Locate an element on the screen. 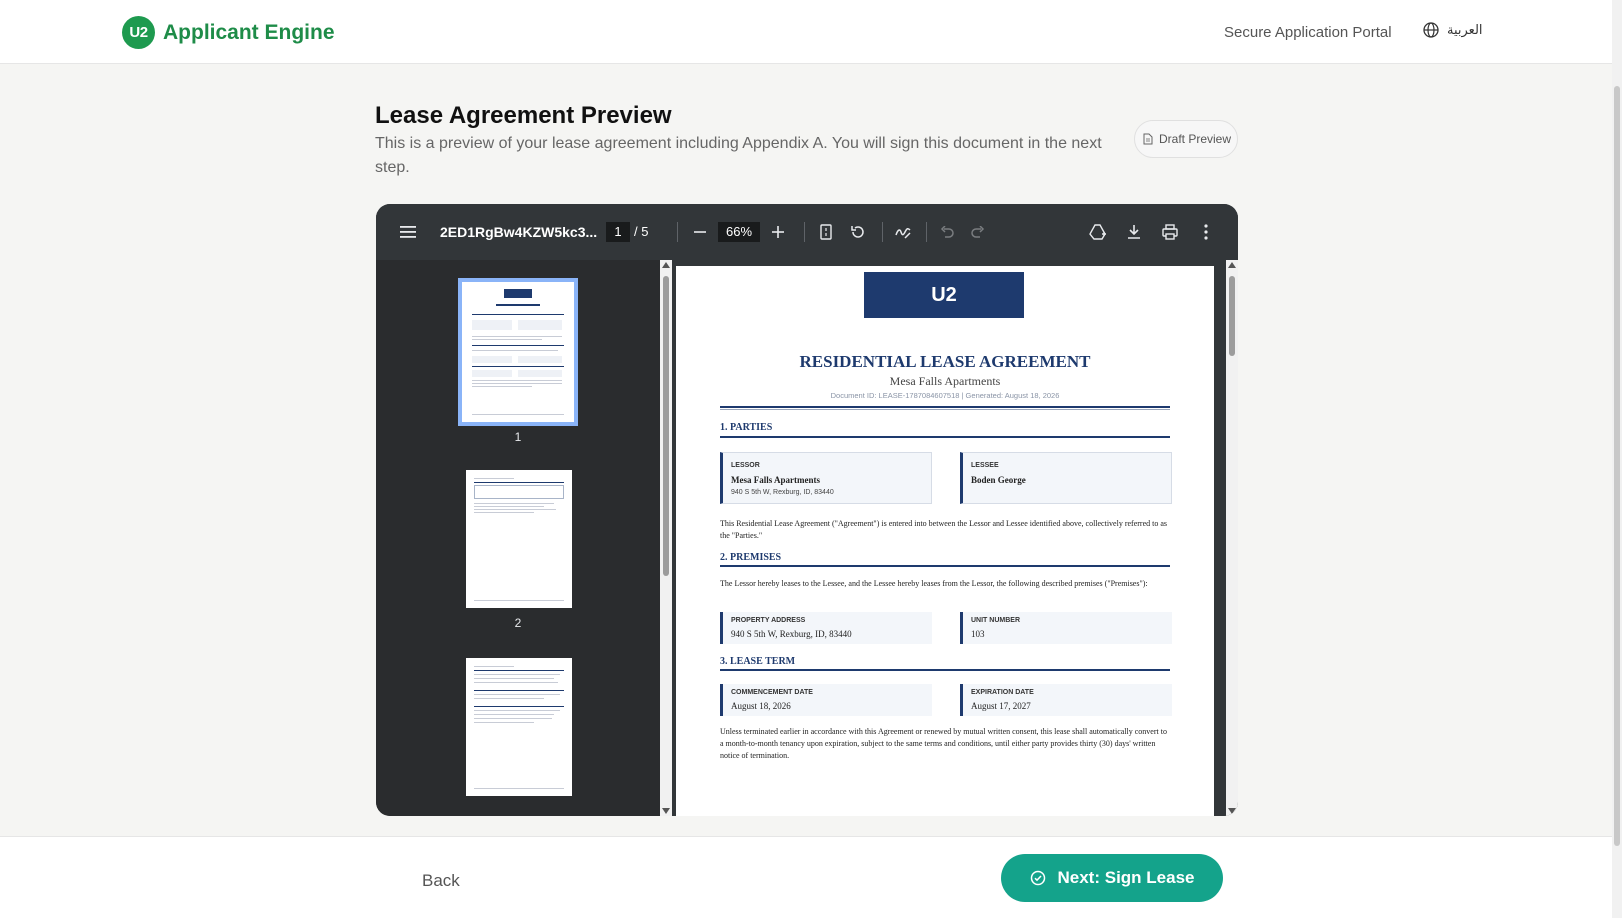  section-heading-lease-term: 3. LEASE TERM is located at coordinates (758, 661).